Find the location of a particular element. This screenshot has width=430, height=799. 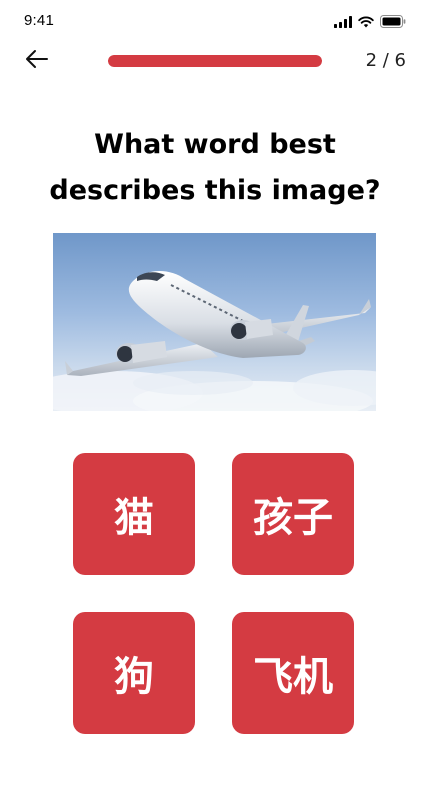

answer-option-4: 飞机 is located at coordinates (293, 673).